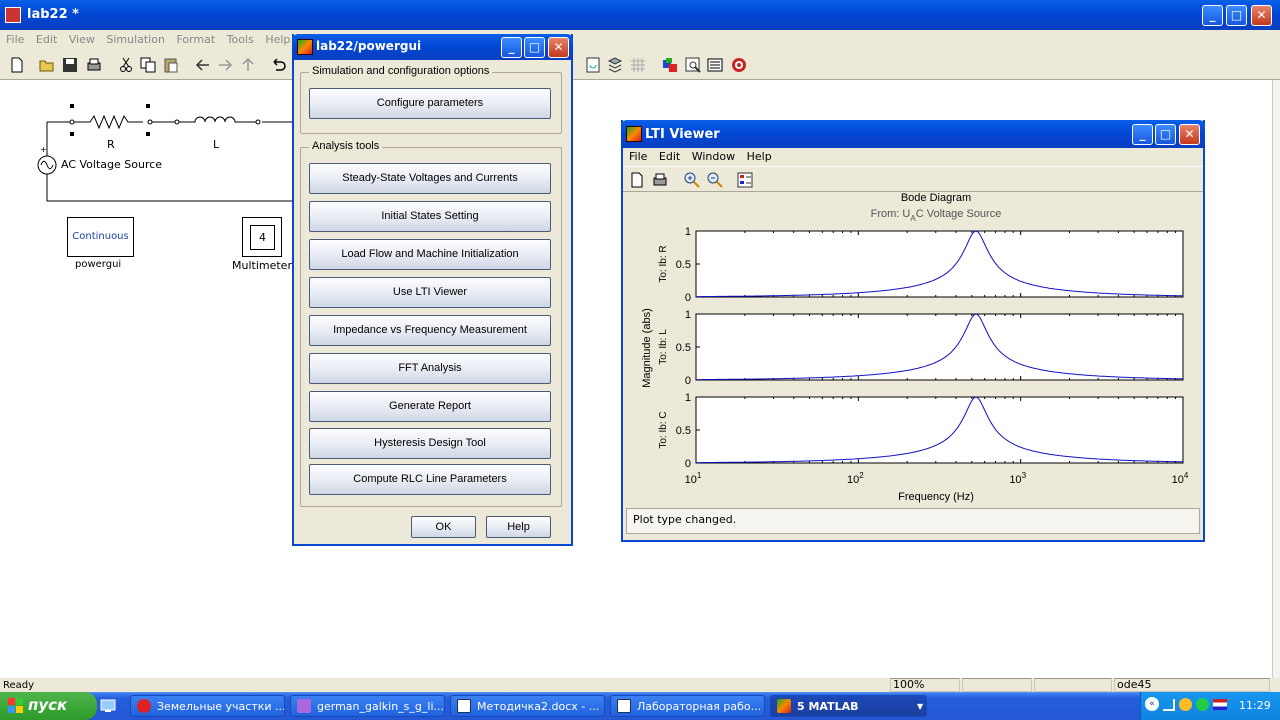 The width and height of the screenshot is (1280, 720). I want to click on network-icon, so click(1169, 705).